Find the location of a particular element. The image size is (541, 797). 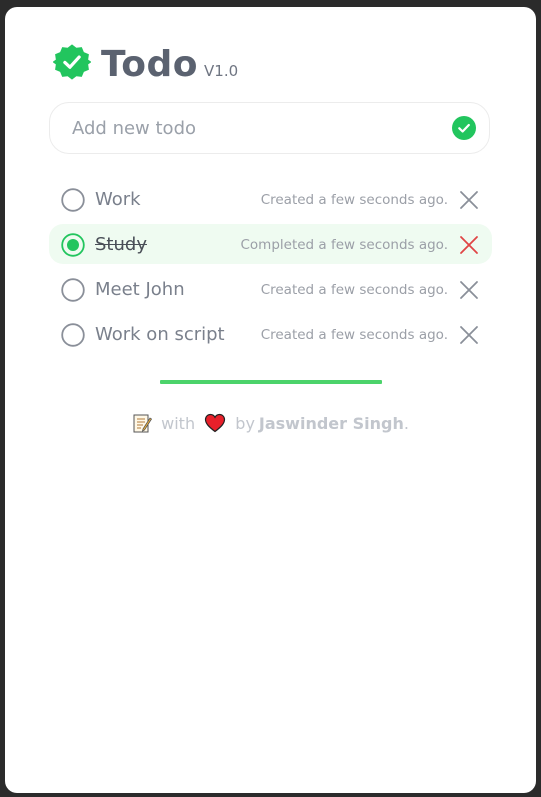

memo-icon is located at coordinates (143, 423).